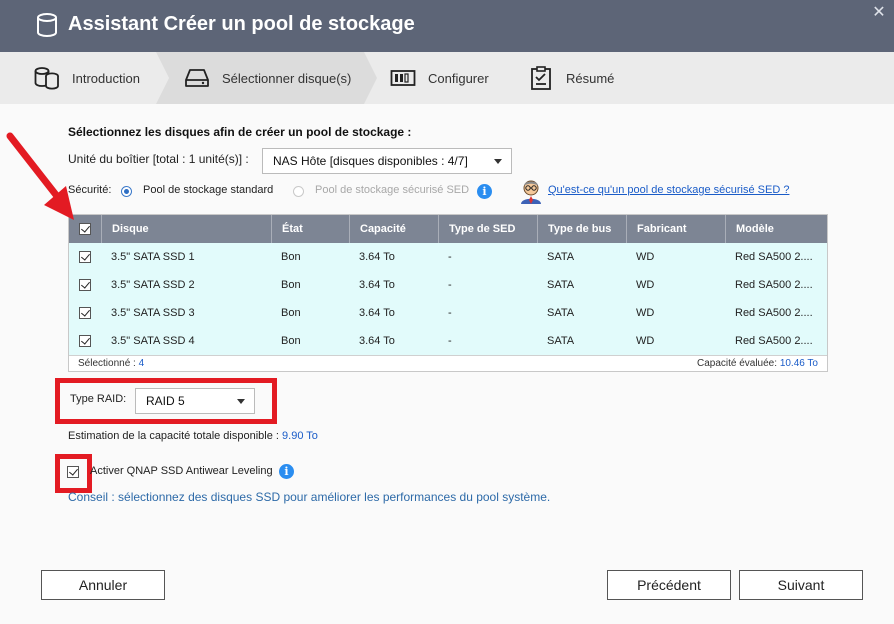 This screenshot has height=624, width=894. I want to click on column-header-manufacturer: Fabricant, so click(675, 229).